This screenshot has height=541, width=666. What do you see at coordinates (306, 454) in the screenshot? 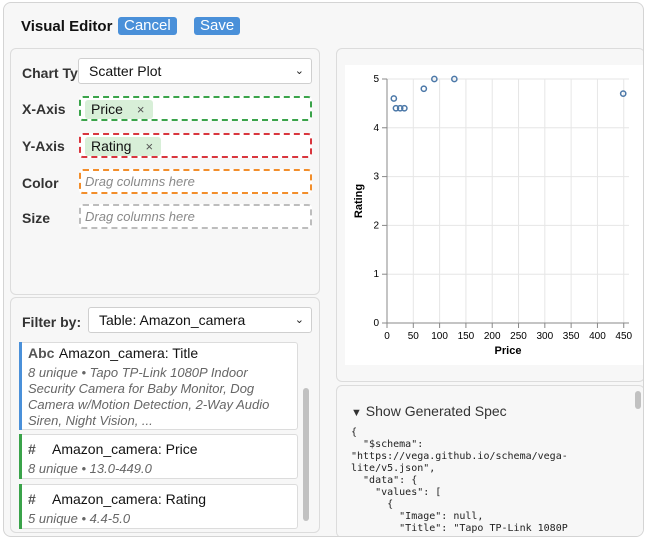
I see `column-list-scrollbar` at bounding box center [306, 454].